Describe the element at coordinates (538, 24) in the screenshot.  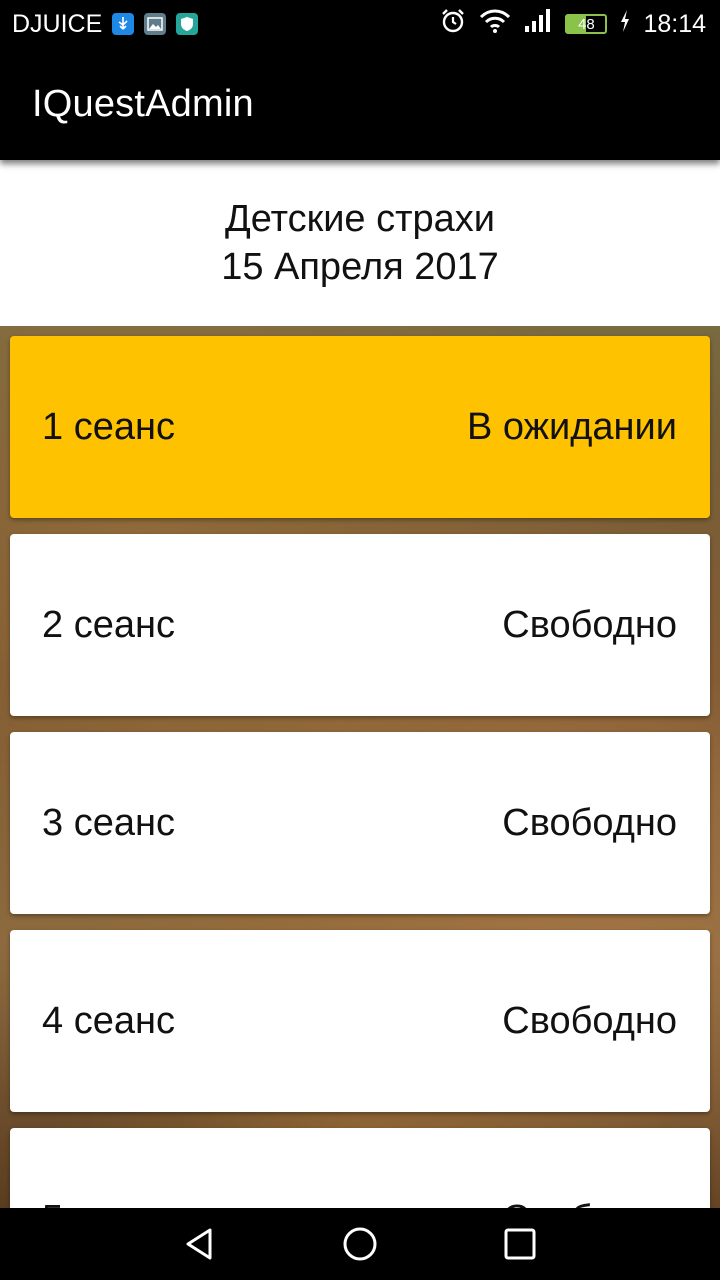
I see `signal-icon` at that location.